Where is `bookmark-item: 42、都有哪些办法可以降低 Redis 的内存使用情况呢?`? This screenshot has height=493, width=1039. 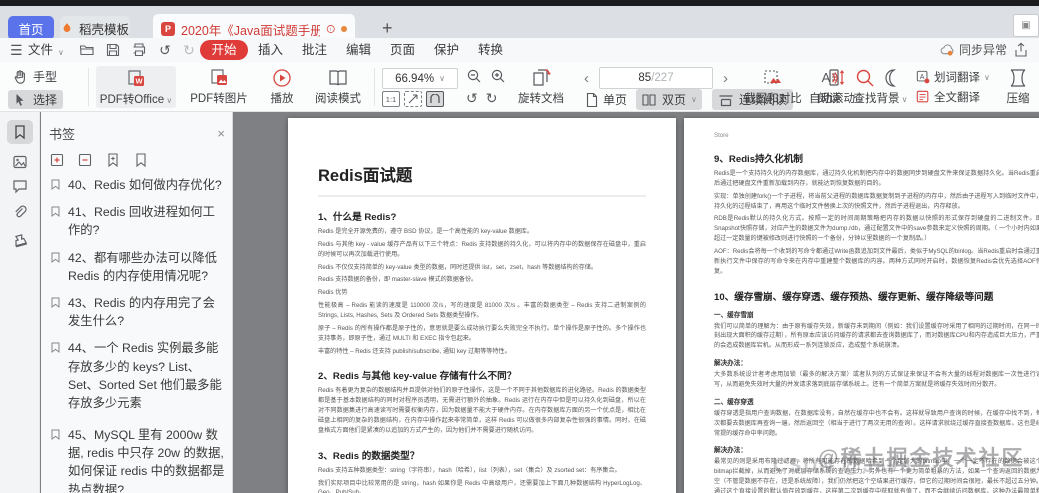 bookmark-item: 42、都有哪些办法可以降低 Redis 的内存使用情况呢? is located at coordinates (139, 267).